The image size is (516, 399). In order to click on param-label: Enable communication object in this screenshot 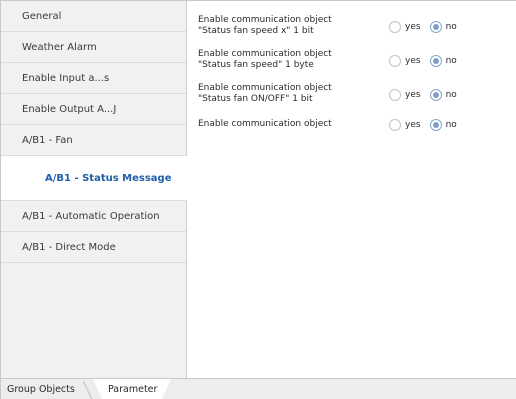, I will do `click(293, 124)`.